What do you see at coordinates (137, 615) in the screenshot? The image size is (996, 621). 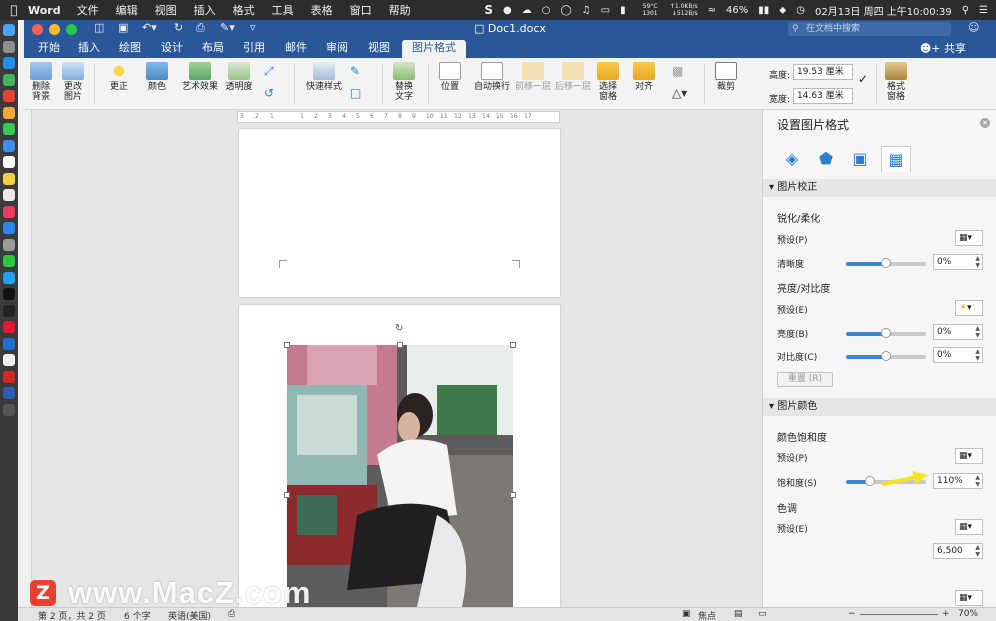 I see `word-count: 6 个字` at bounding box center [137, 615].